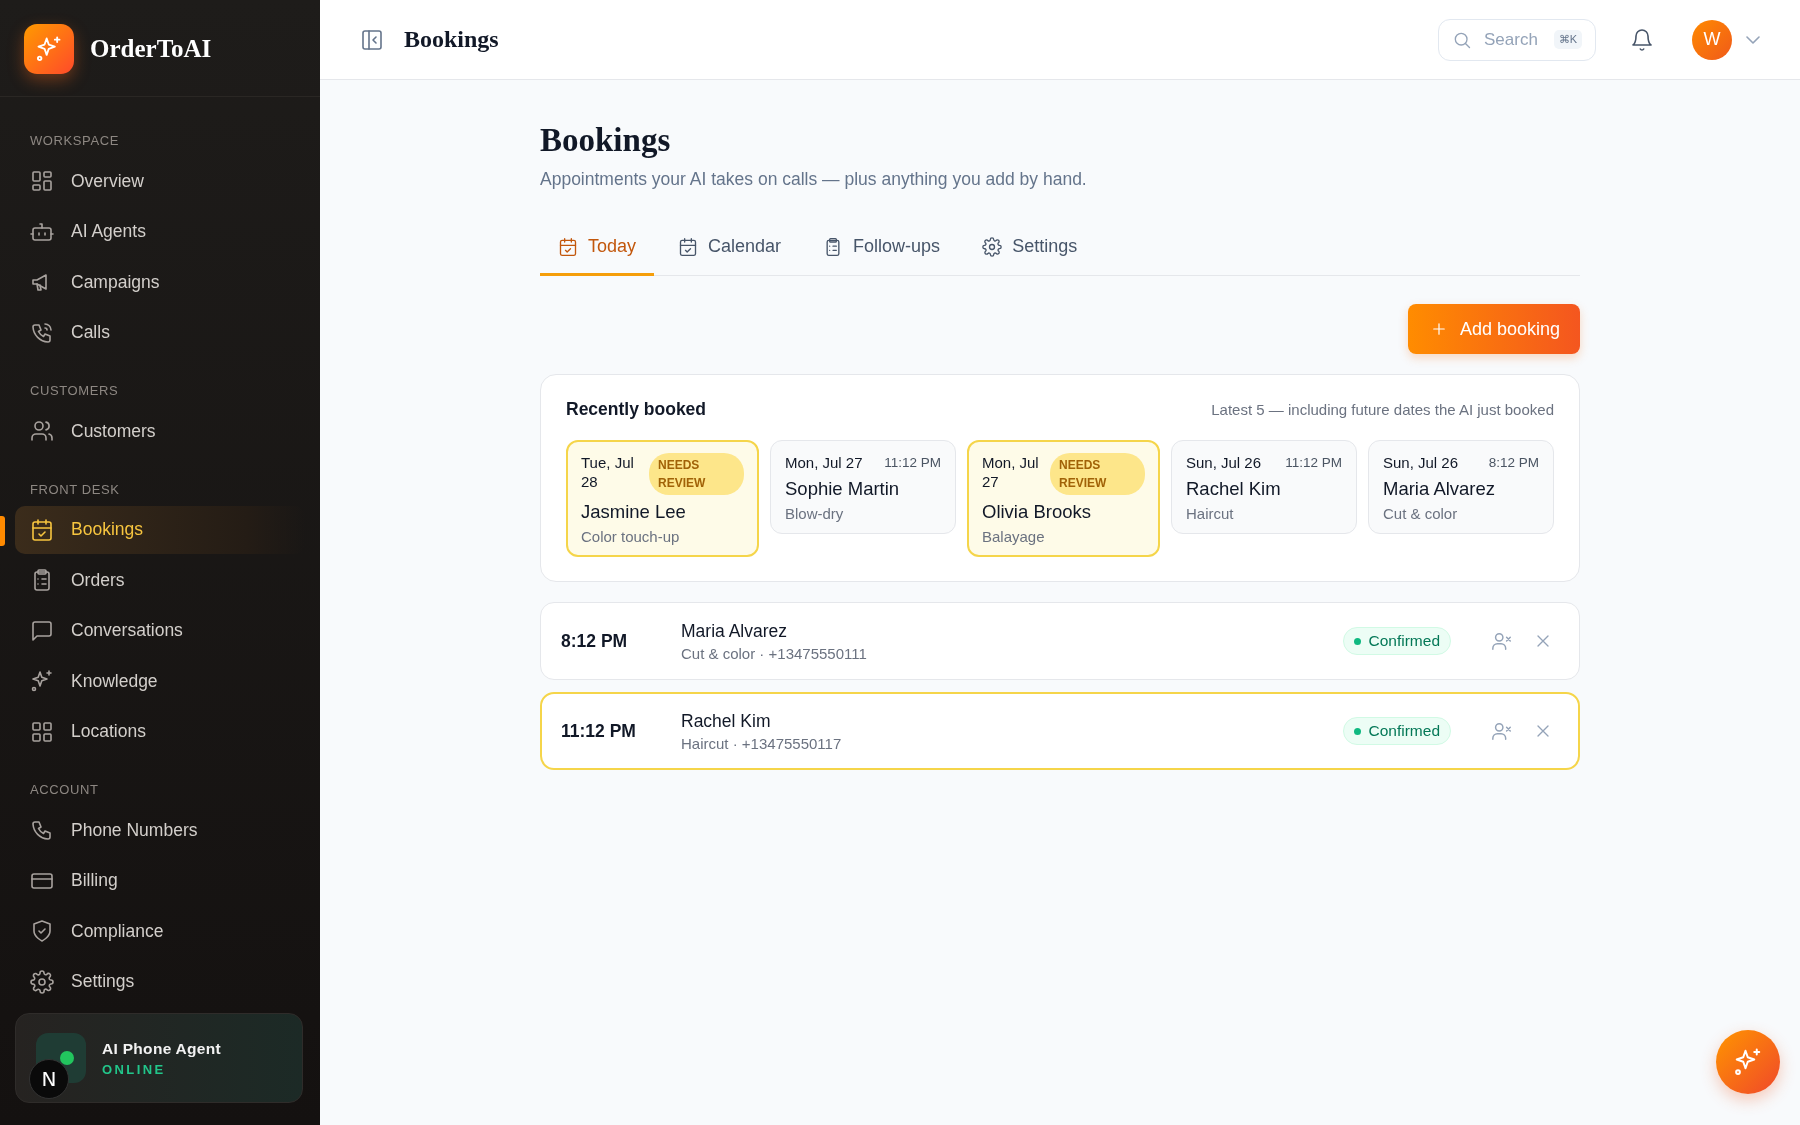  Describe the element at coordinates (597, 249) in the screenshot. I see `tab: Today` at that location.